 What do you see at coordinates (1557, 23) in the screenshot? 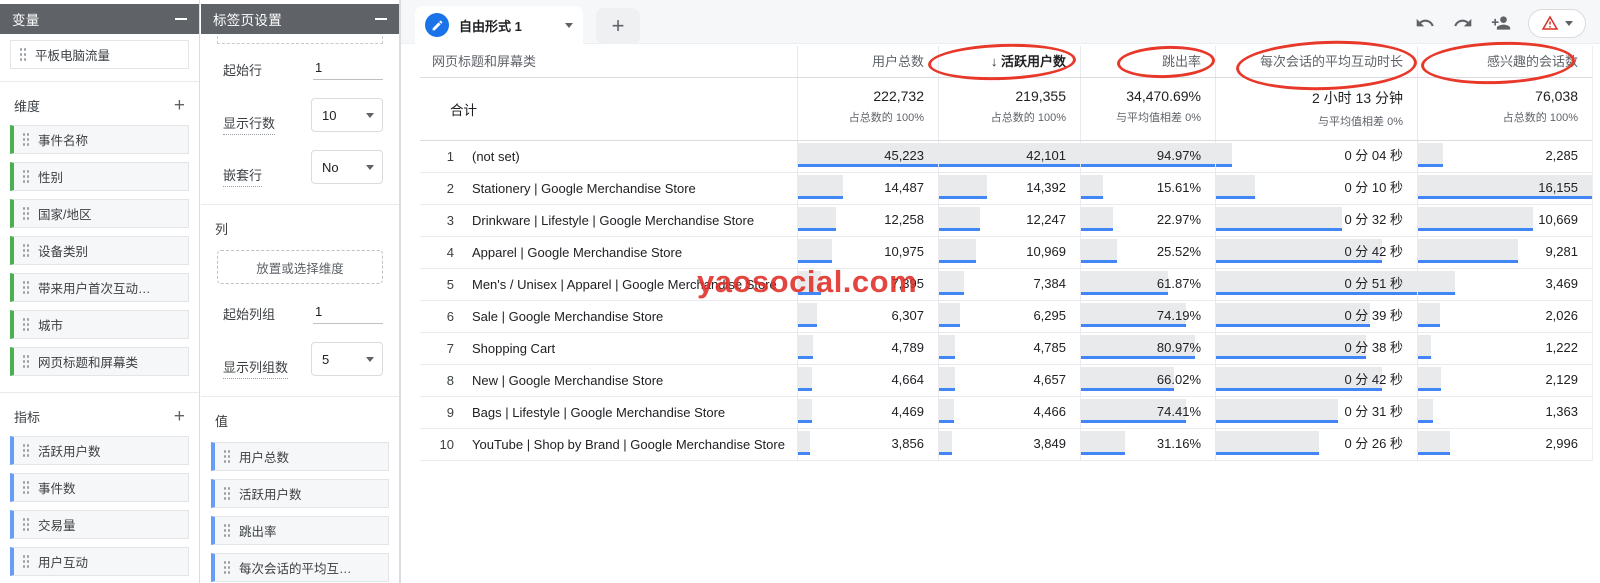
I see `warning-status-button` at bounding box center [1557, 23].